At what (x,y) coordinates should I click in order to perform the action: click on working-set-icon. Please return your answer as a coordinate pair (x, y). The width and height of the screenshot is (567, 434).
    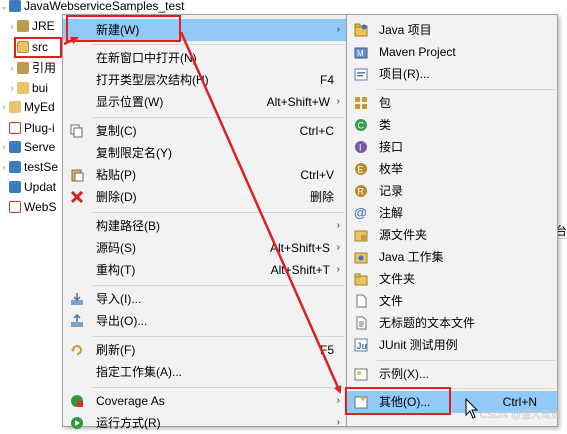
    Looking at the image, I should click on (361, 258).